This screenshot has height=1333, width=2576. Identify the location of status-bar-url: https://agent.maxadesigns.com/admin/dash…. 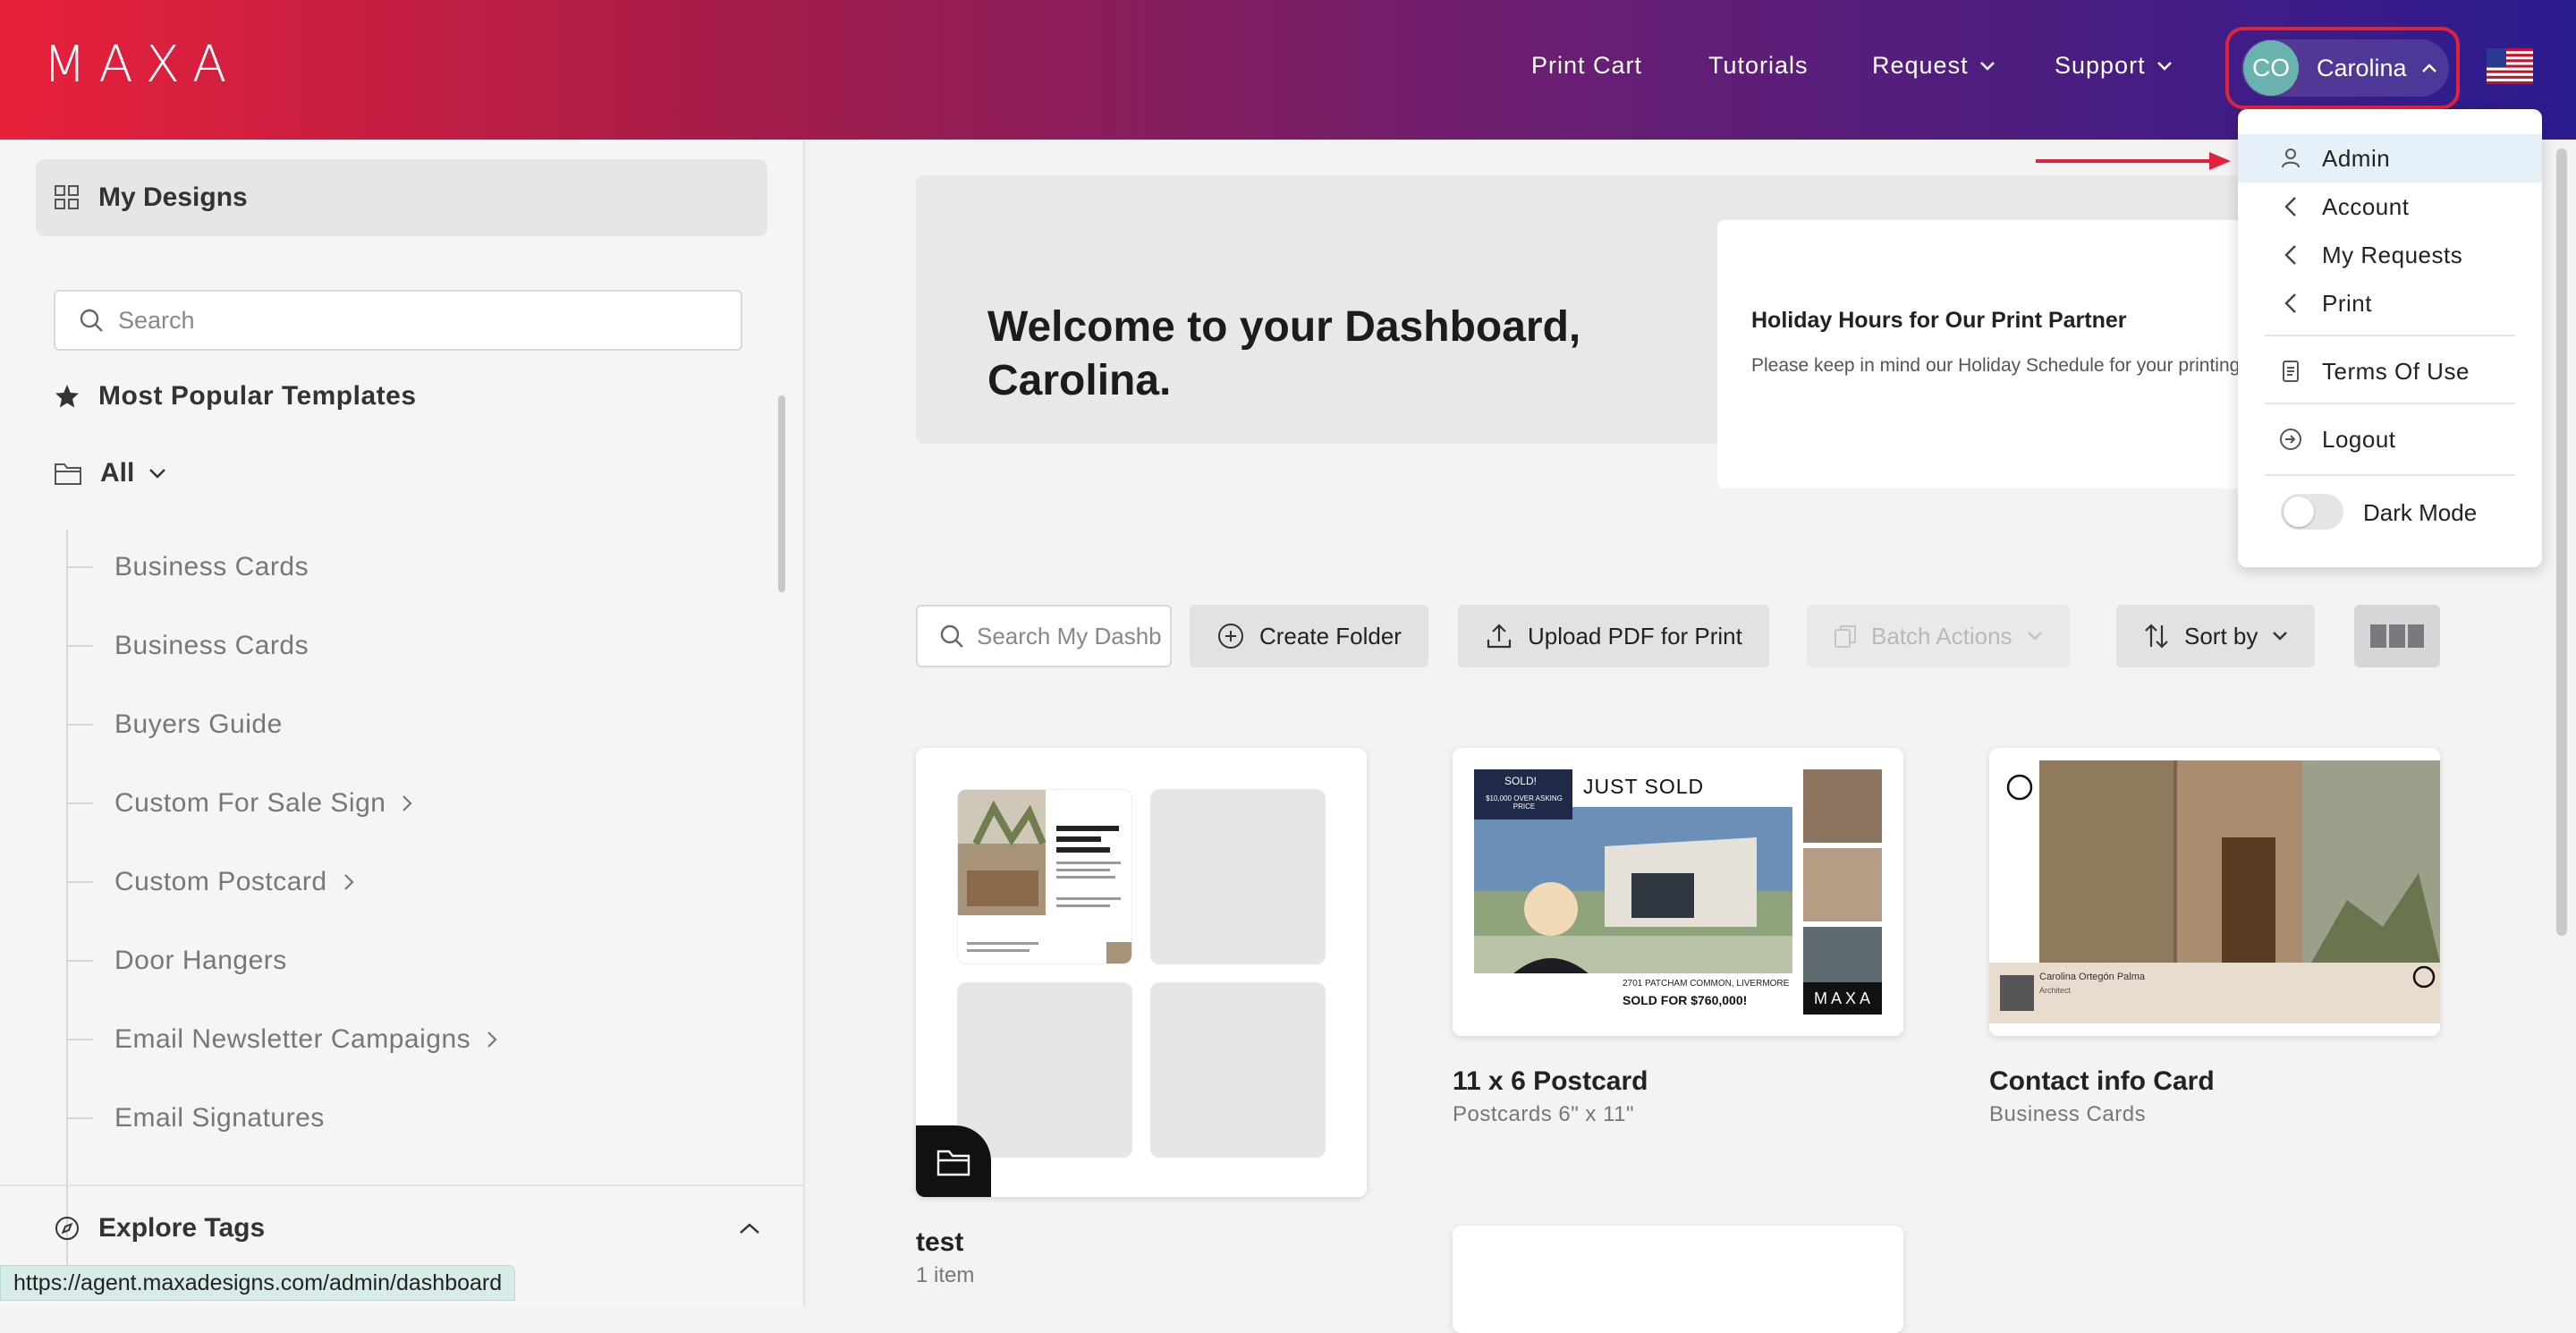
(258, 1283).